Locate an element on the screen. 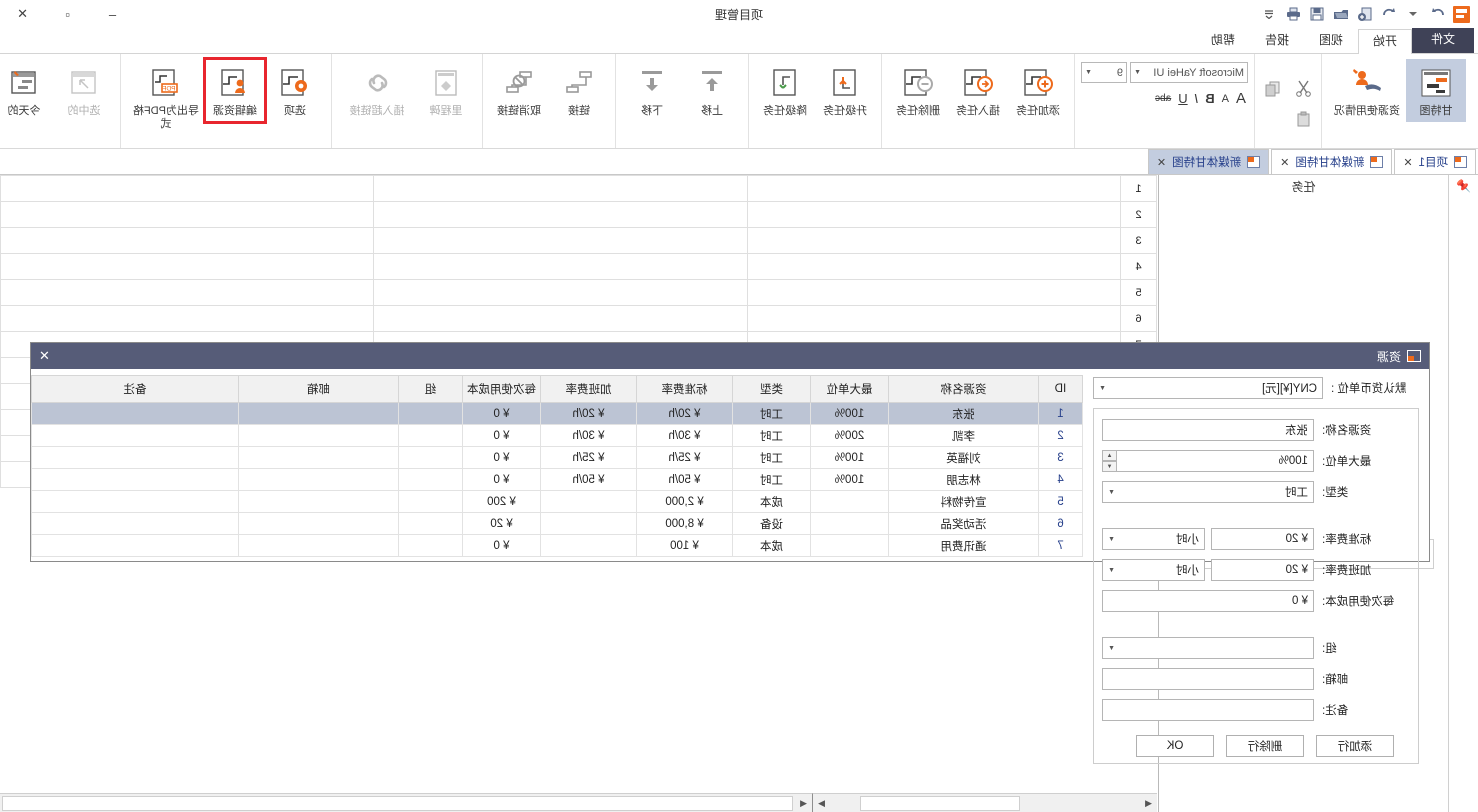  table-row: 4 林志朋 100% 工时 ¥ 50/h ¥ 50/h ¥ 0 is located at coordinates (557, 479).